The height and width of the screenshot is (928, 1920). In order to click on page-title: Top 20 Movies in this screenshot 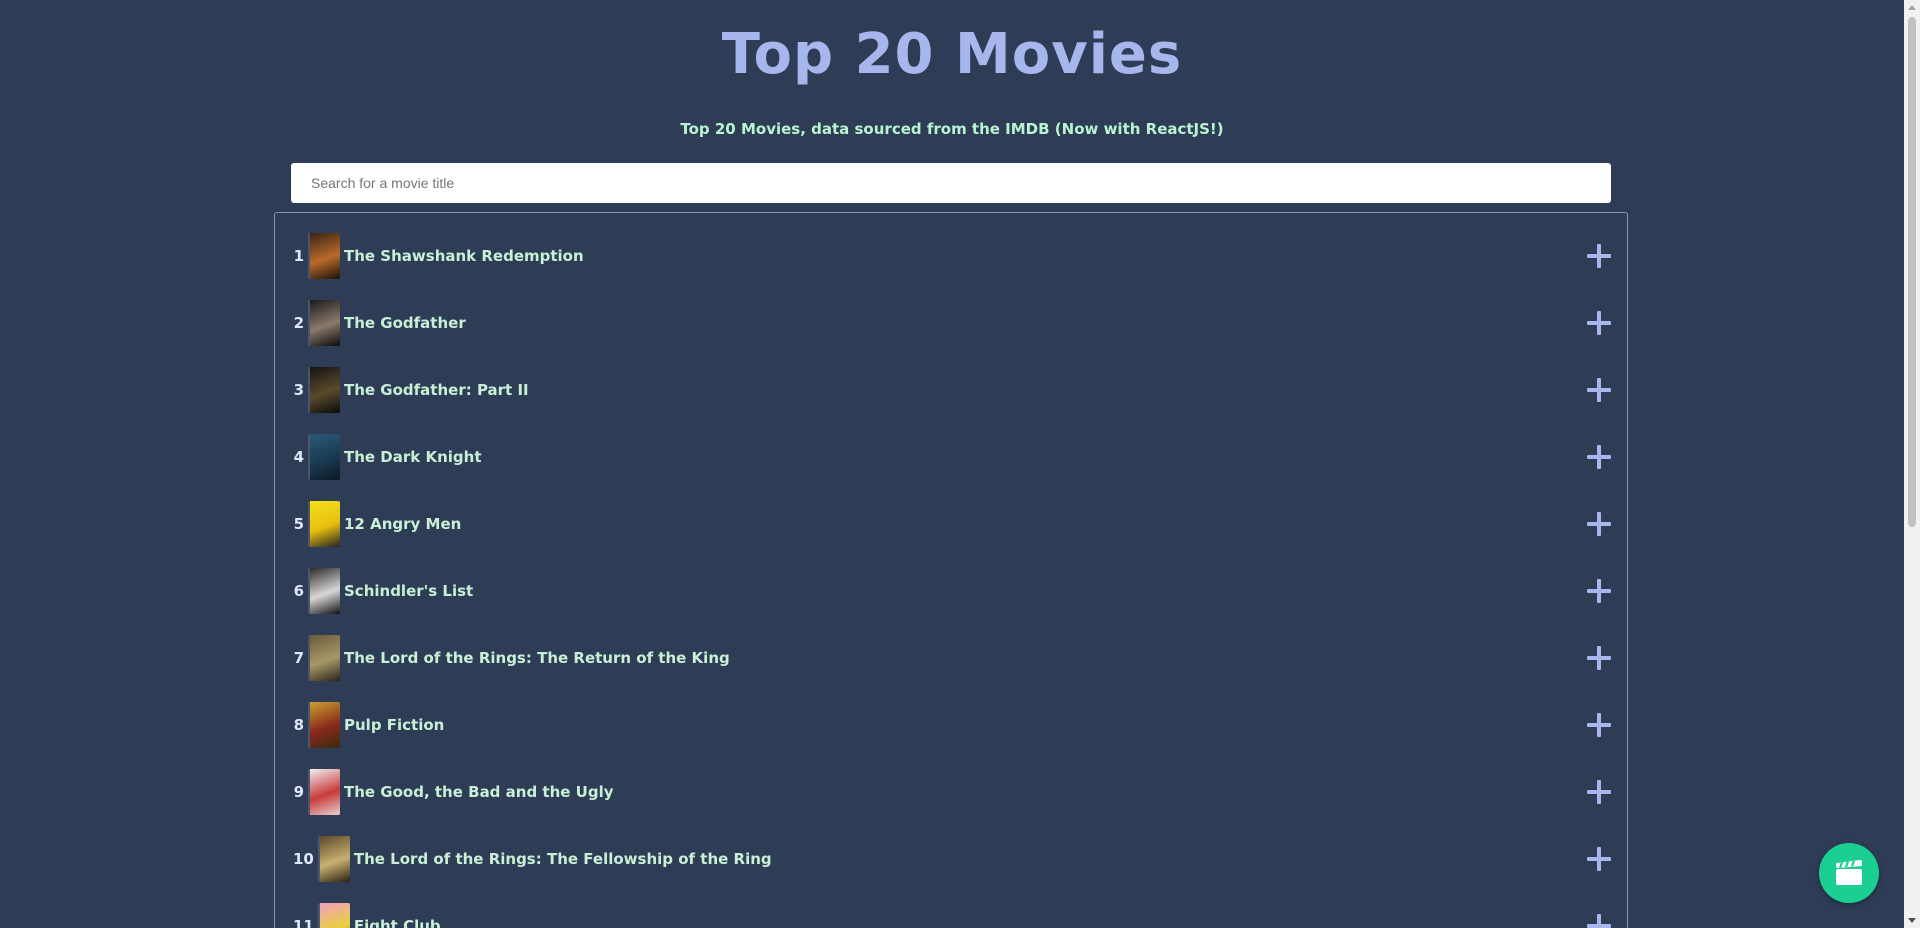, I will do `click(952, 54)`.